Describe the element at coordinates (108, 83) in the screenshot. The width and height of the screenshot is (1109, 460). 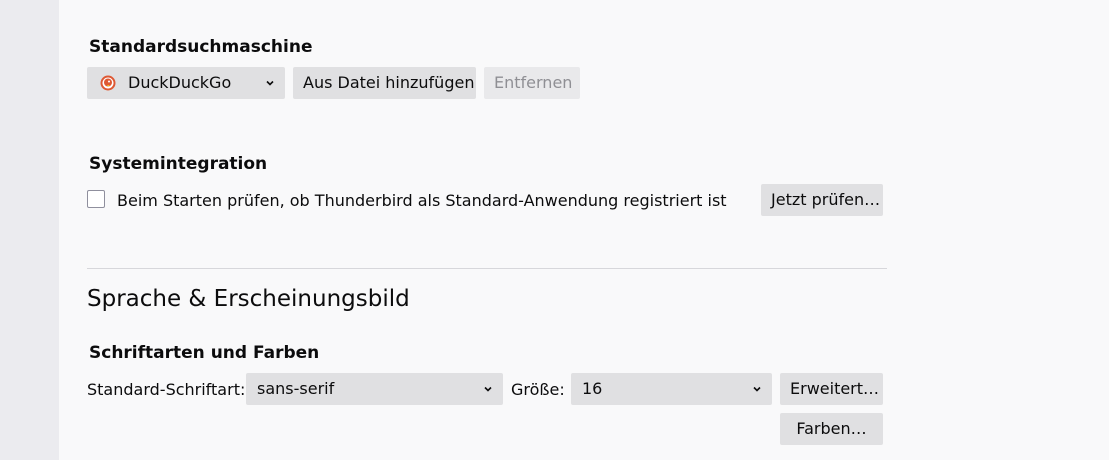
I see `duckduckgo-icon` at that location.